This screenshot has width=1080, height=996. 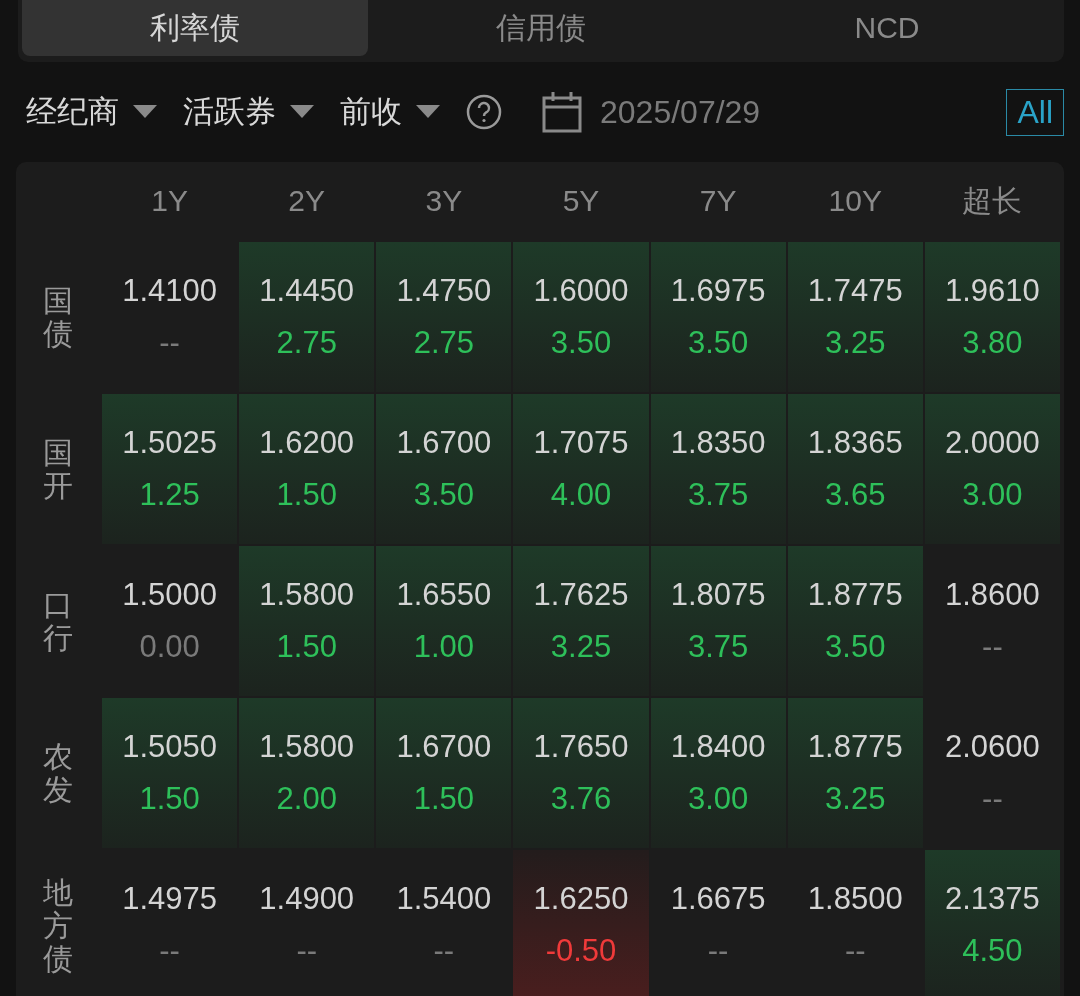 I want to click on yield-value: 1.6700, so click(x=444, y=747).